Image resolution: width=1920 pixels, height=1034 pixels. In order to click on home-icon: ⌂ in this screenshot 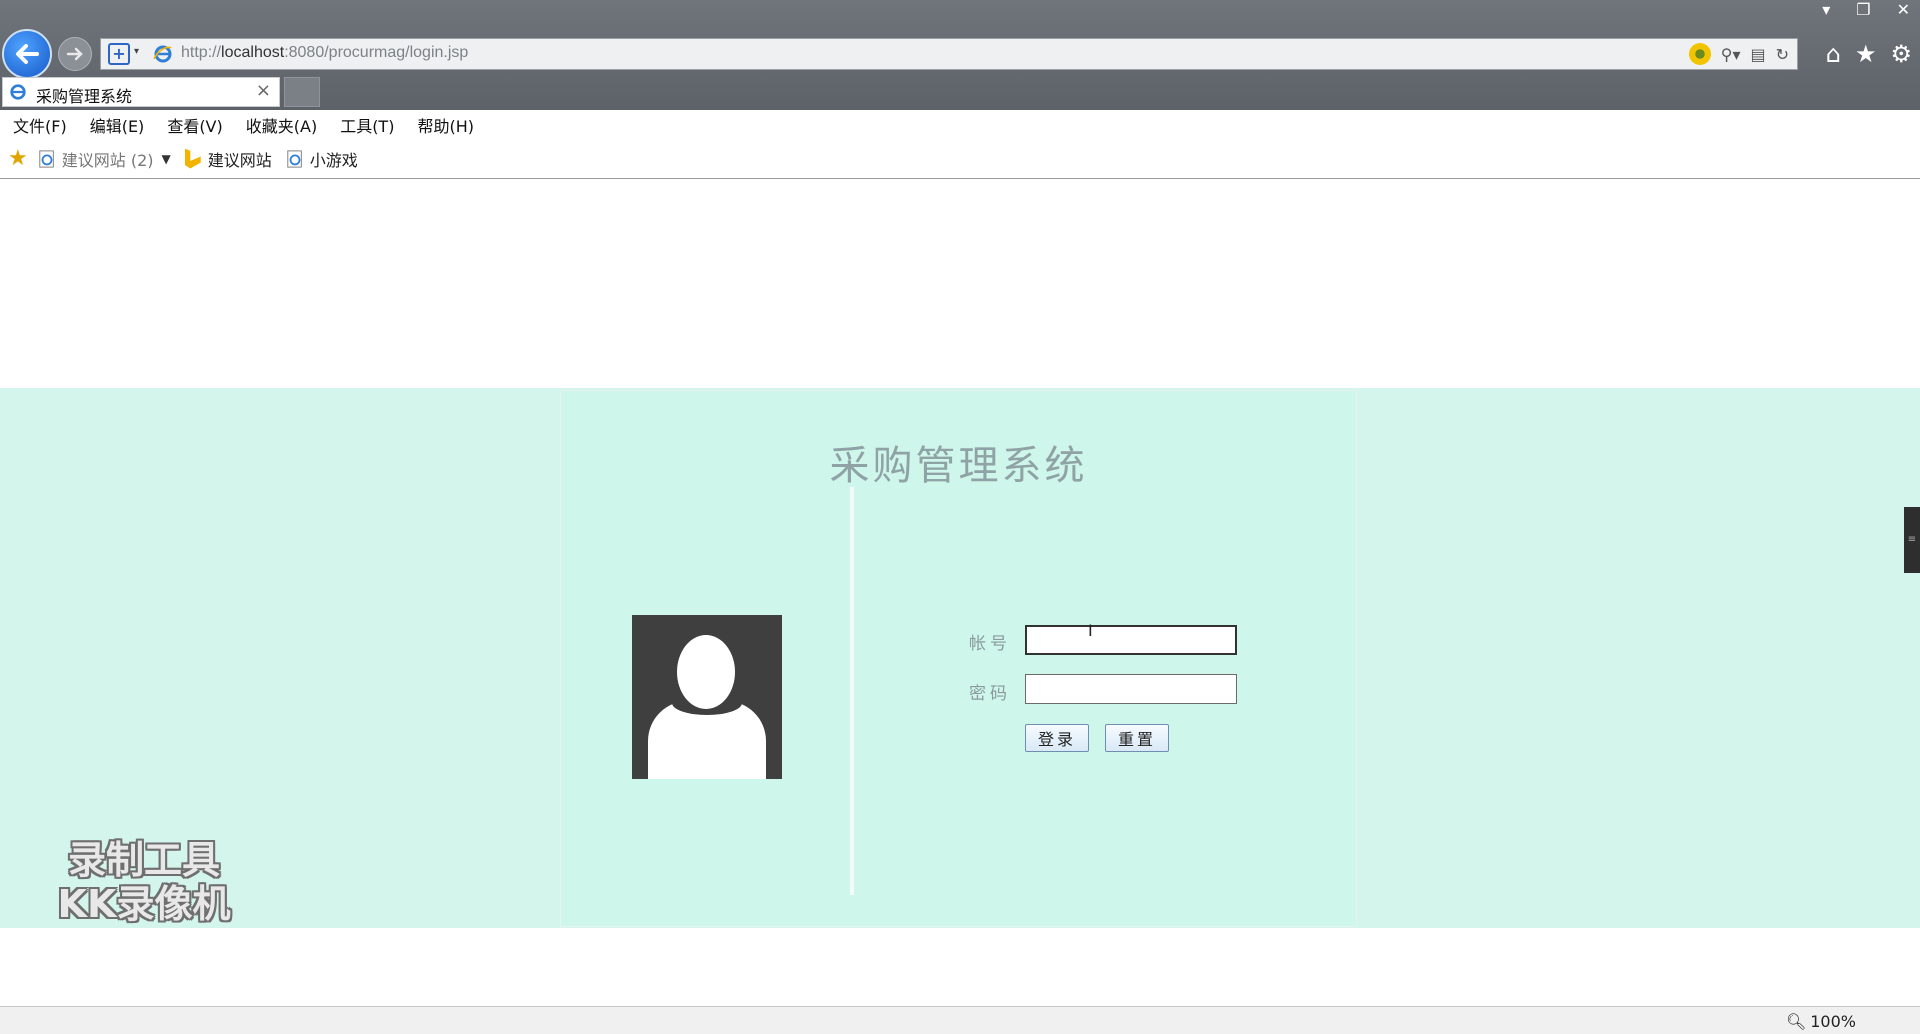, I will do `click(1833, 54)`.